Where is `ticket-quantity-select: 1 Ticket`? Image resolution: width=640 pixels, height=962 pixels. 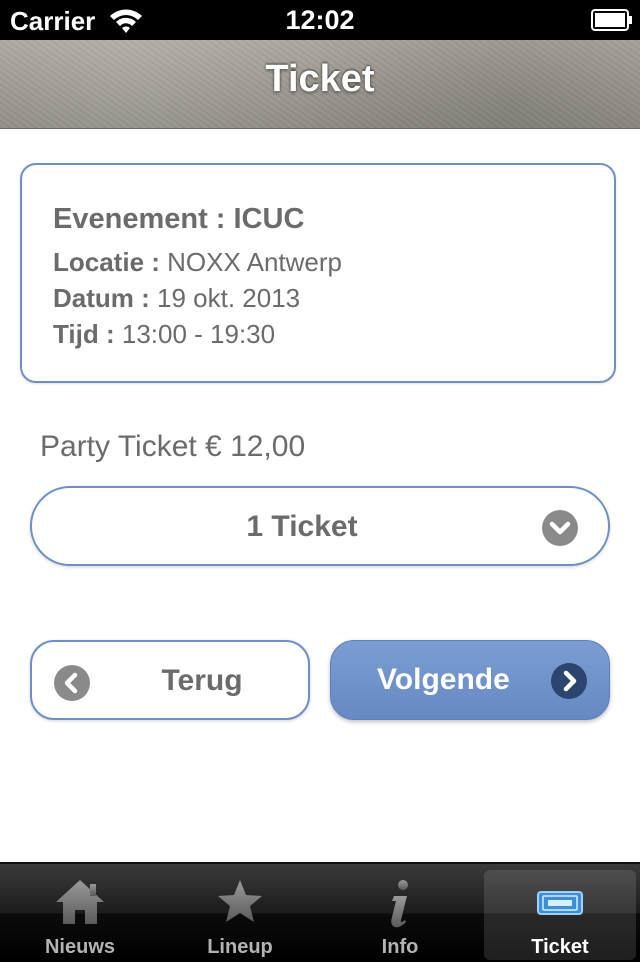
ticket-quantity-select: 1 Ticket is located at coordinates (320, 526).